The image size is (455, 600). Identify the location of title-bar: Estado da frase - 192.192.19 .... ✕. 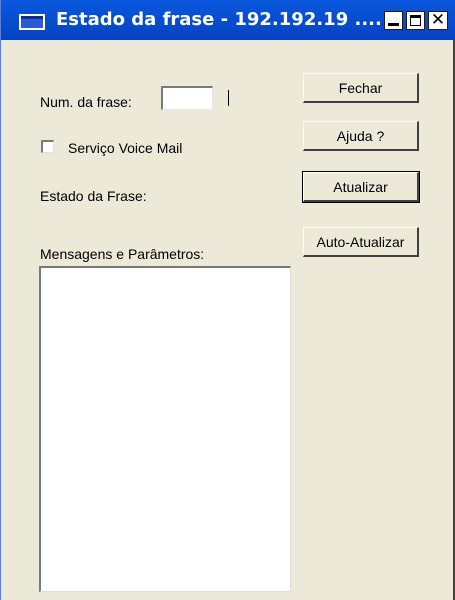
(228, 20).